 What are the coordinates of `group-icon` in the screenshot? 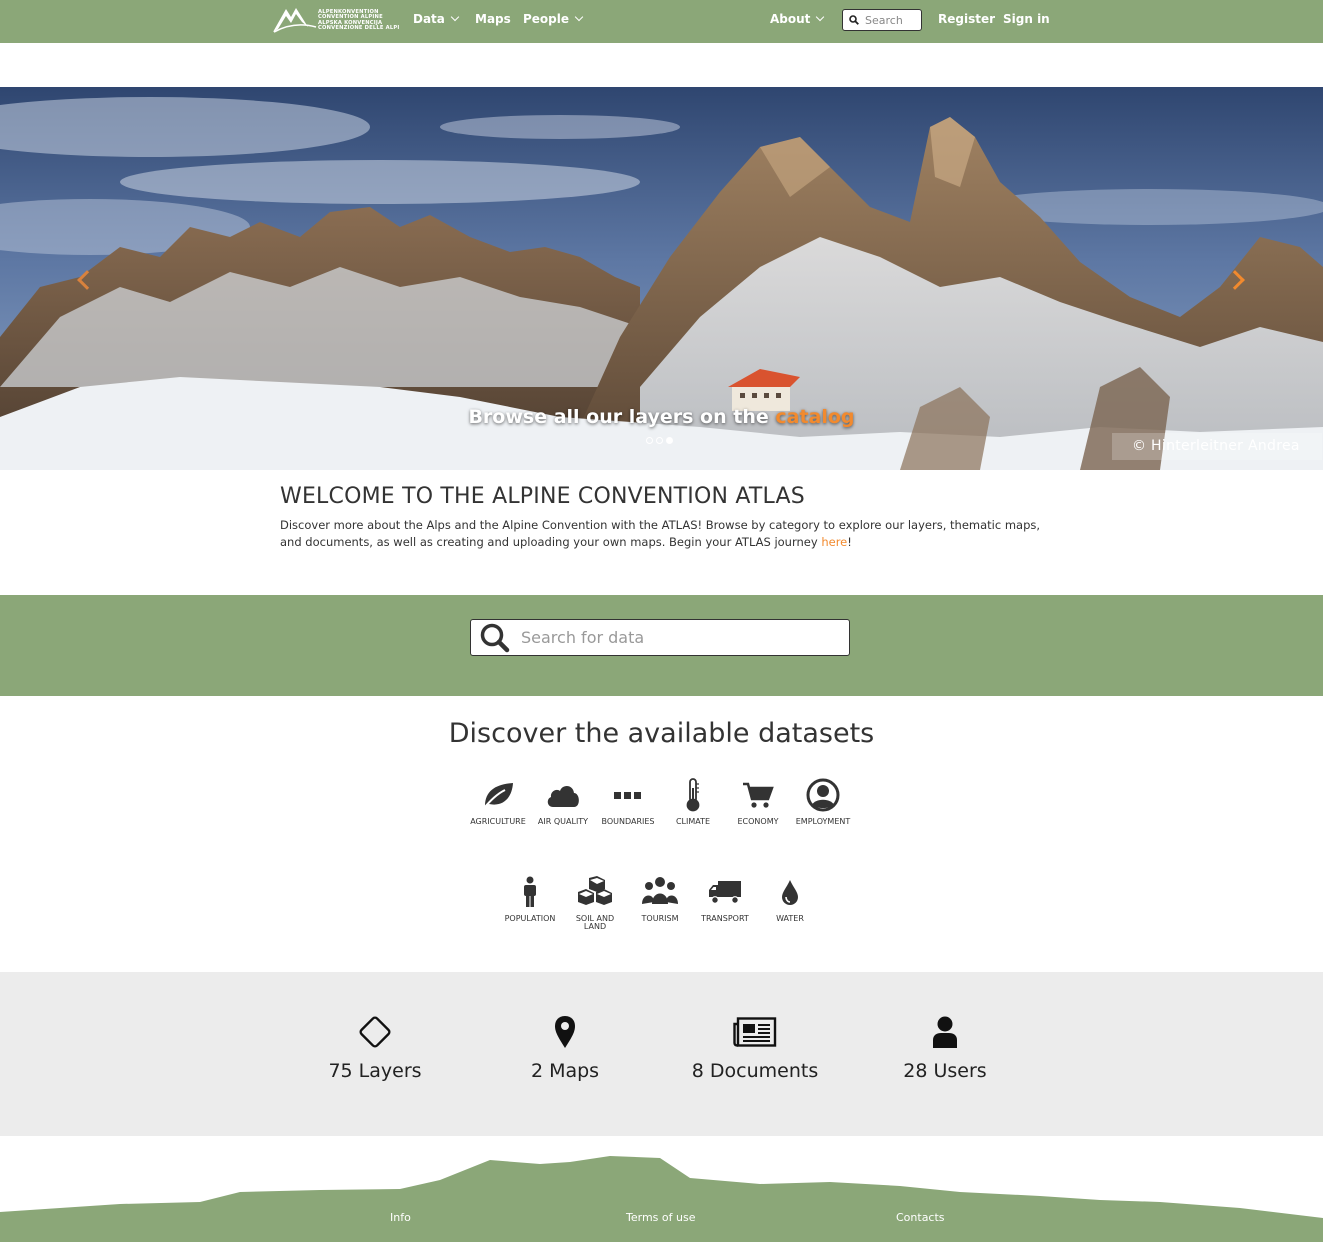 It's located at (660, 890).